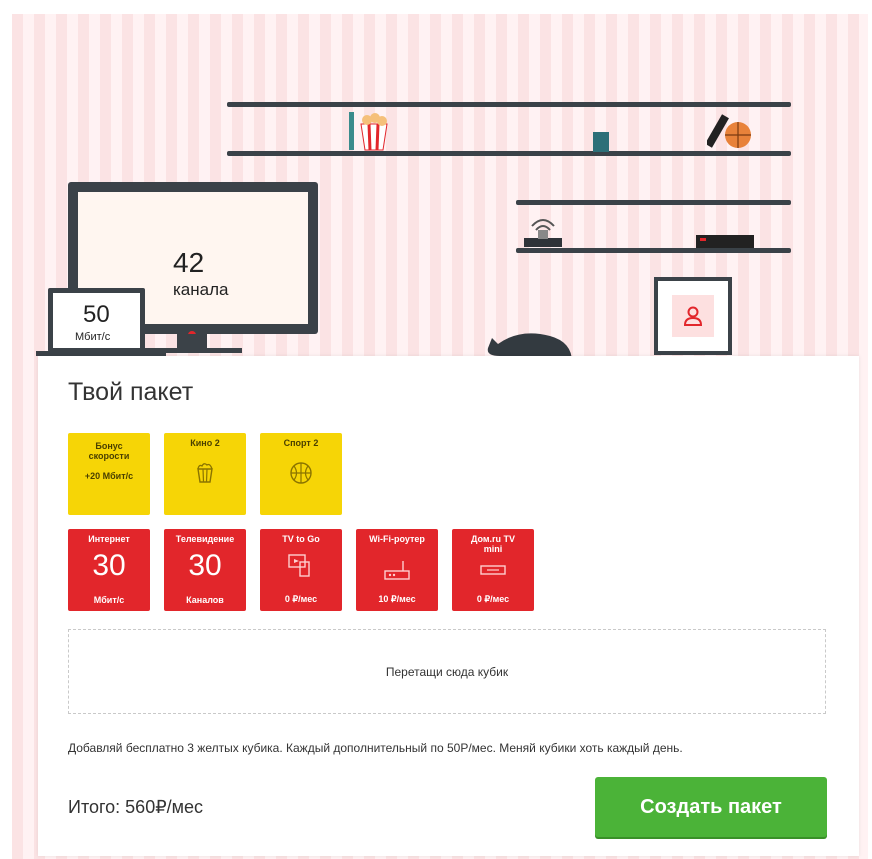 The width and height of the screenshot is (872, 859). Describe the element at coordinates (109, 600) in the screenshot. I see `tile-unit: Мбит/с` at that location.